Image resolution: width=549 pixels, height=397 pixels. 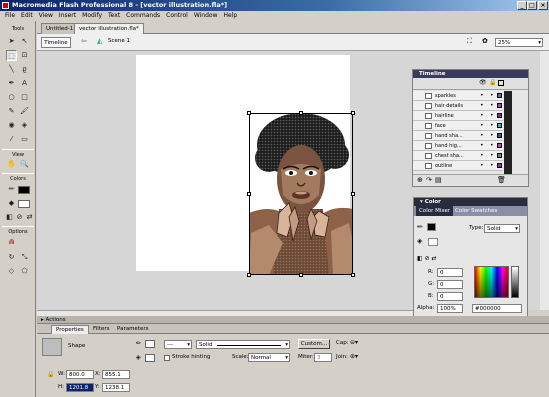 What do you see at coordinates (24, 257) in the screenshot?
I see `scale-icon: ⤡` at bounding box center [24, 257].